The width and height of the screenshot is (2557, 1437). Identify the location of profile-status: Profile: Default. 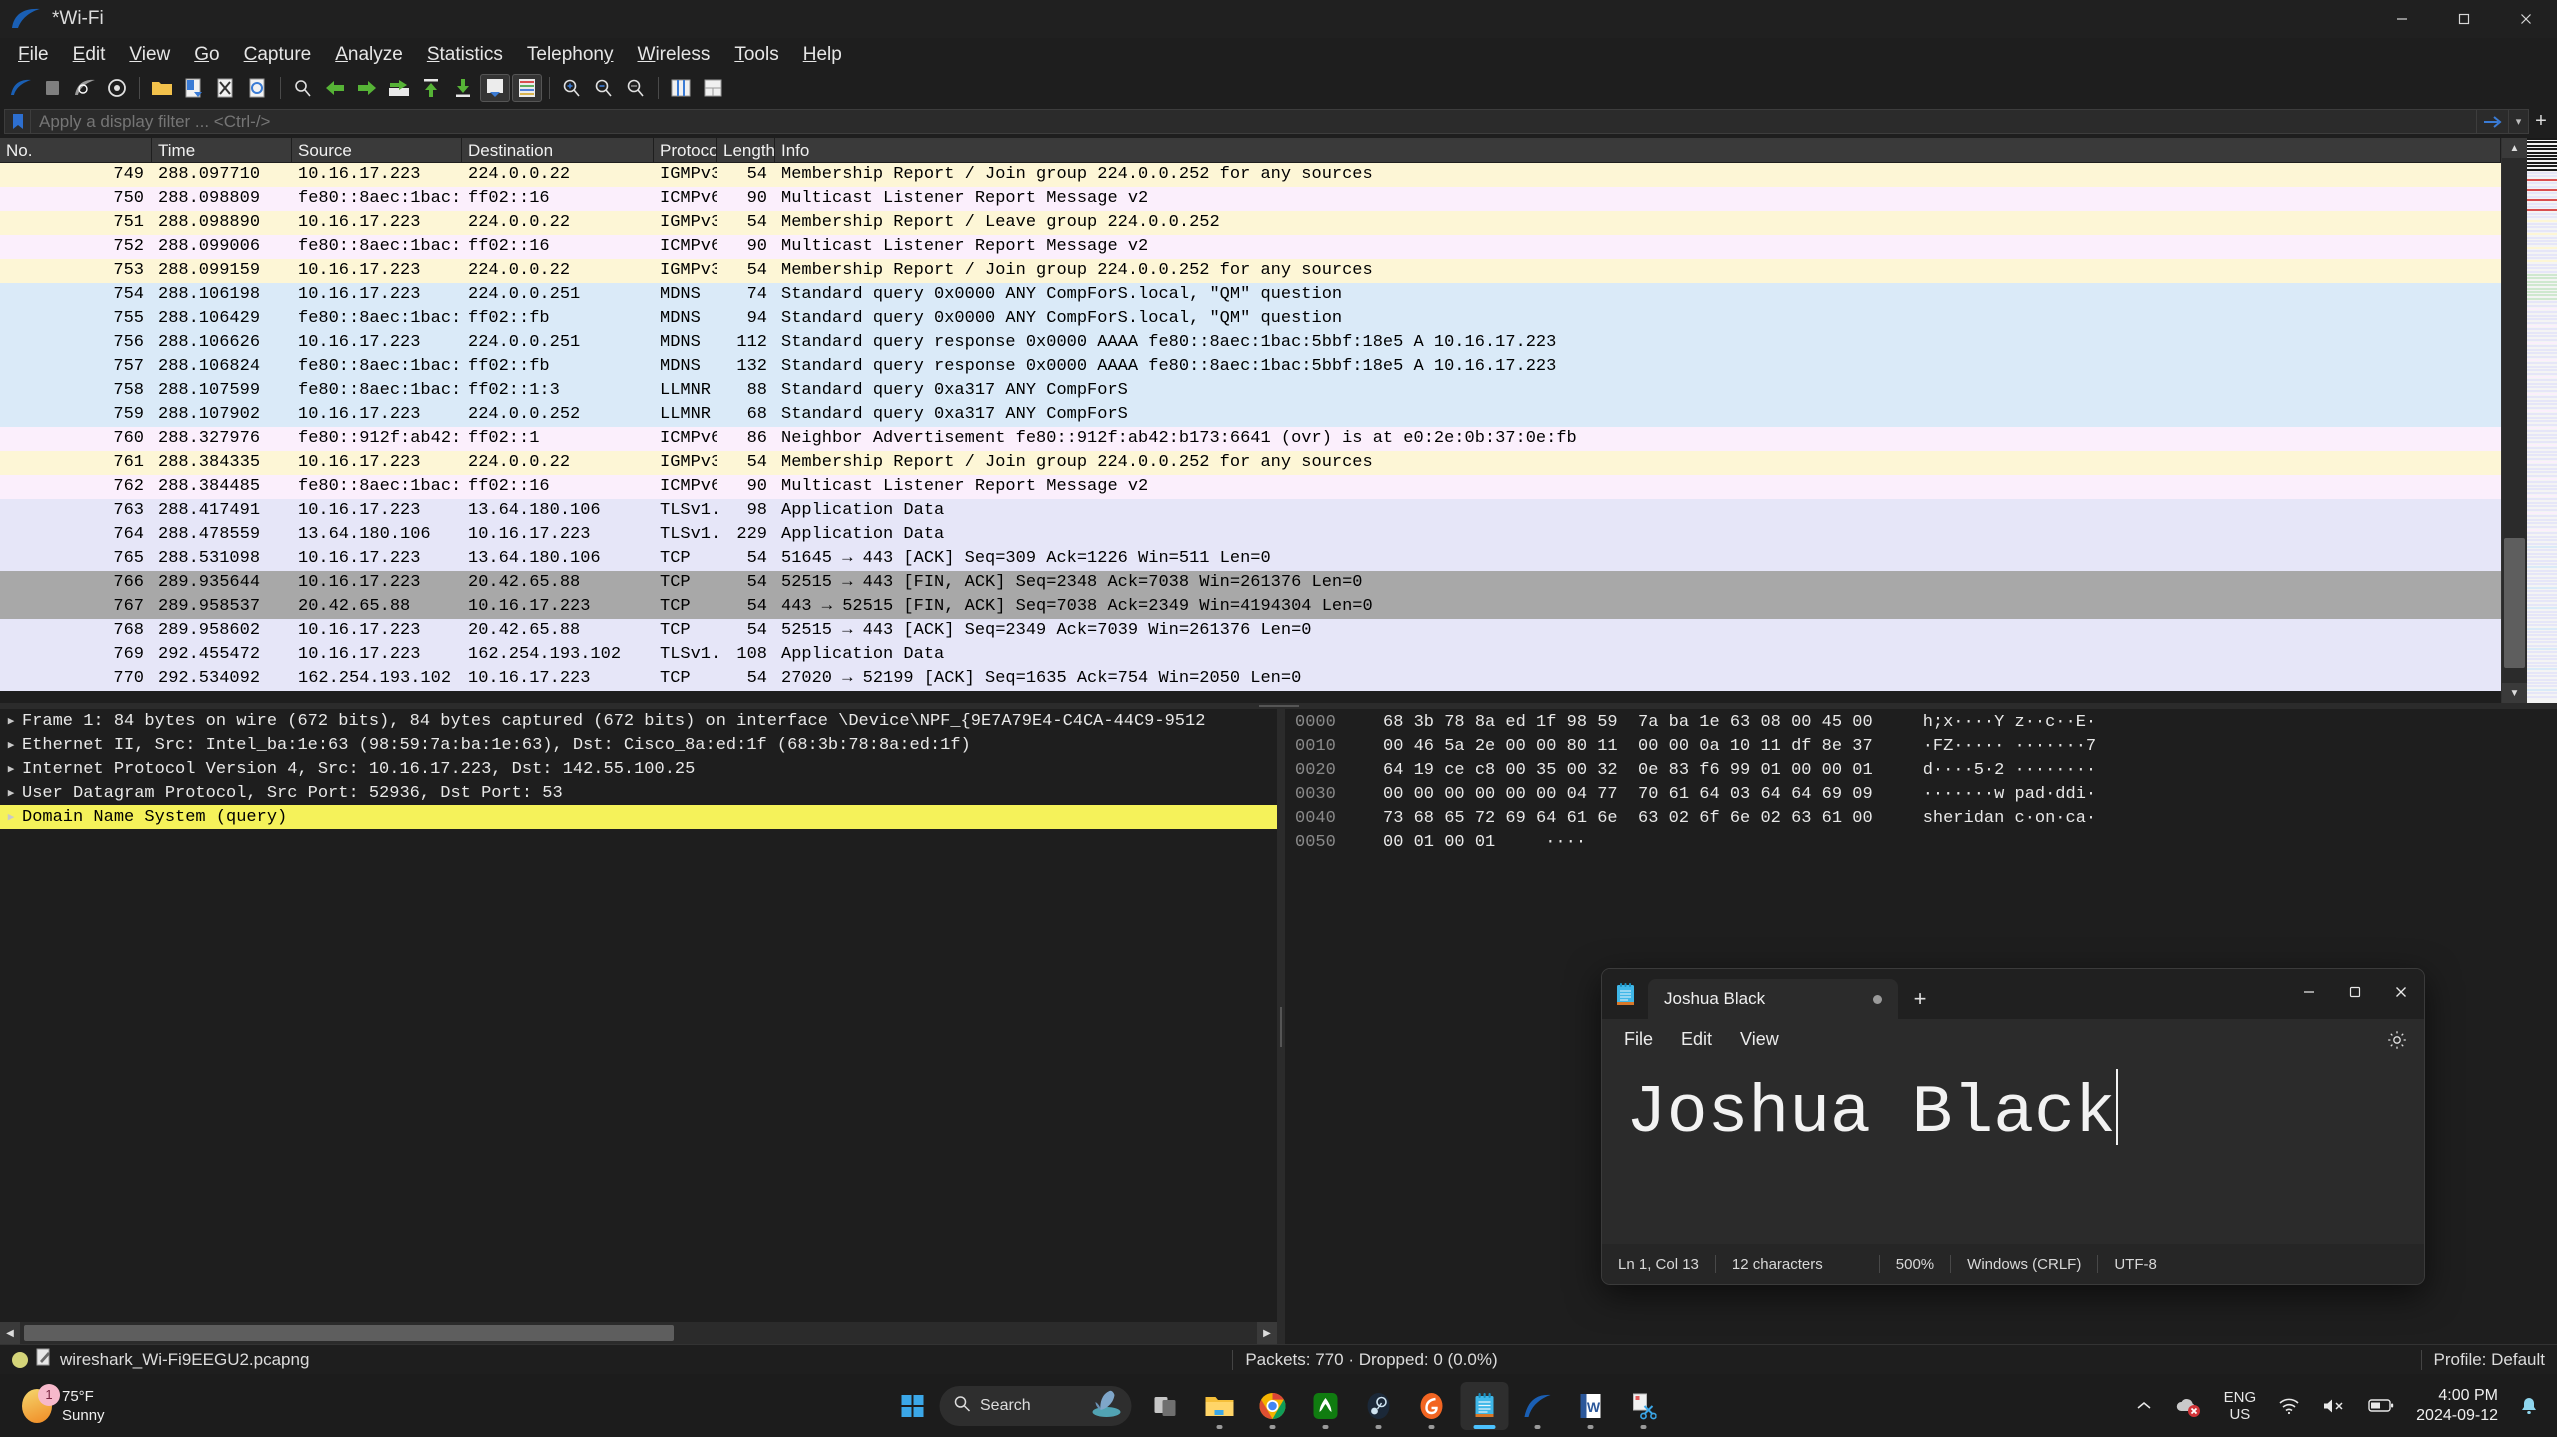
(2489, 1360).